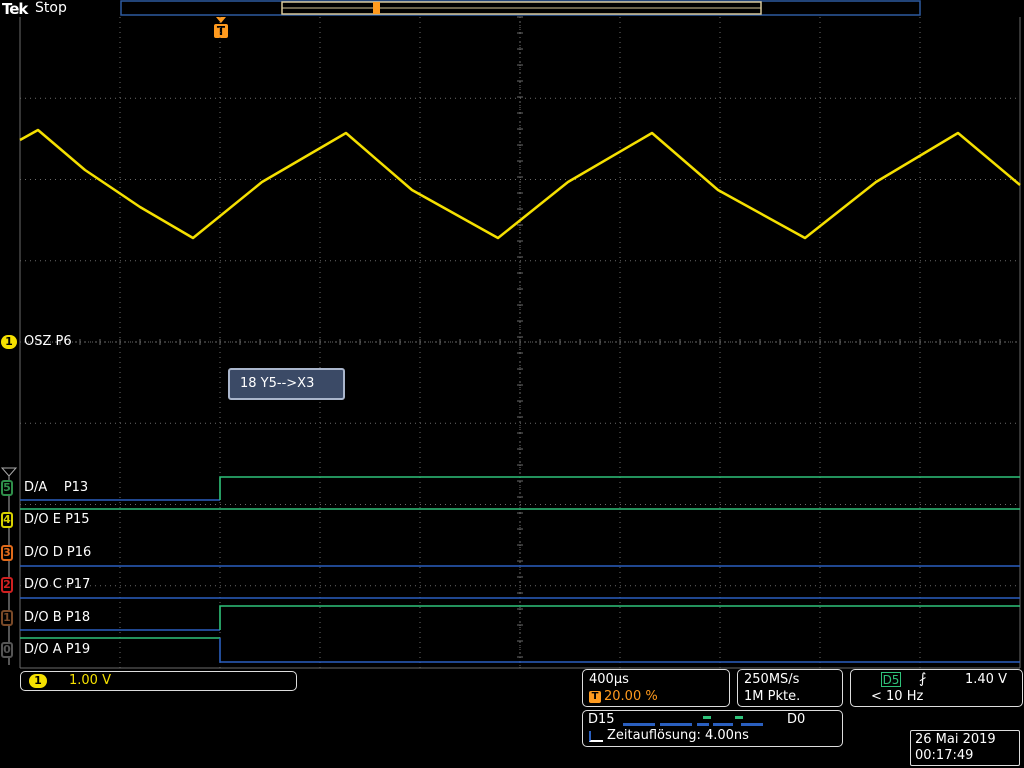 The height and width of the screenshot is (768, 1024). What do you see at coordinates (58, 552) in the screenshot?
I see `digital-channel-label: D/O D P16` at bounding box center [58, 552].